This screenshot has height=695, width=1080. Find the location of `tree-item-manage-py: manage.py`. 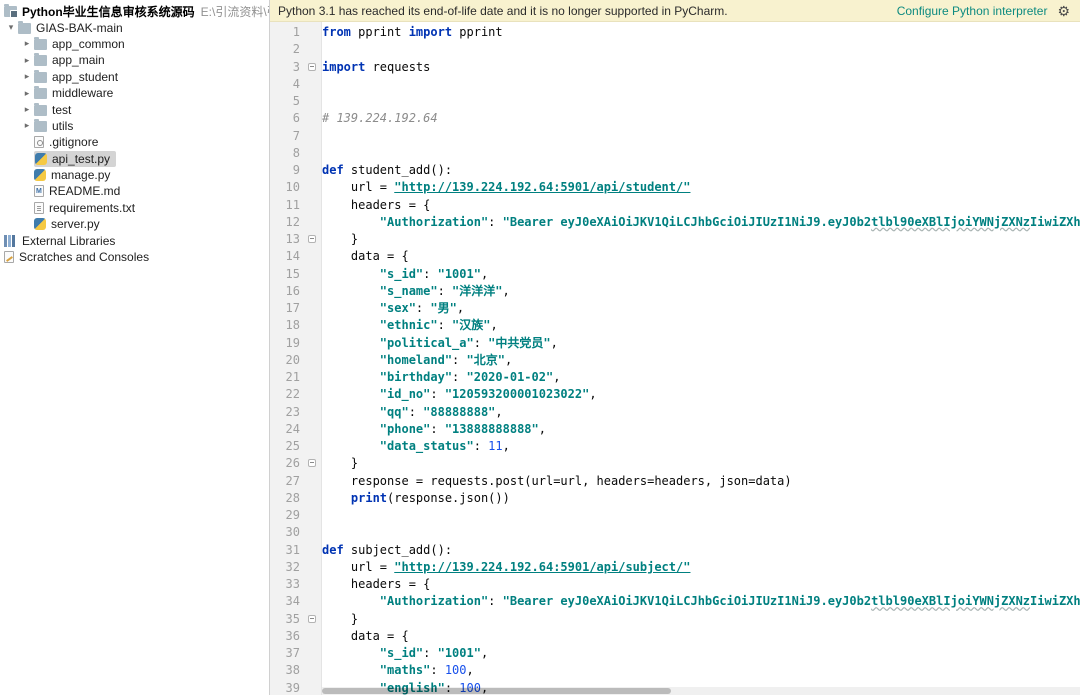

tree-item-manage-py: manage.py is located at coordinates (134, 175).